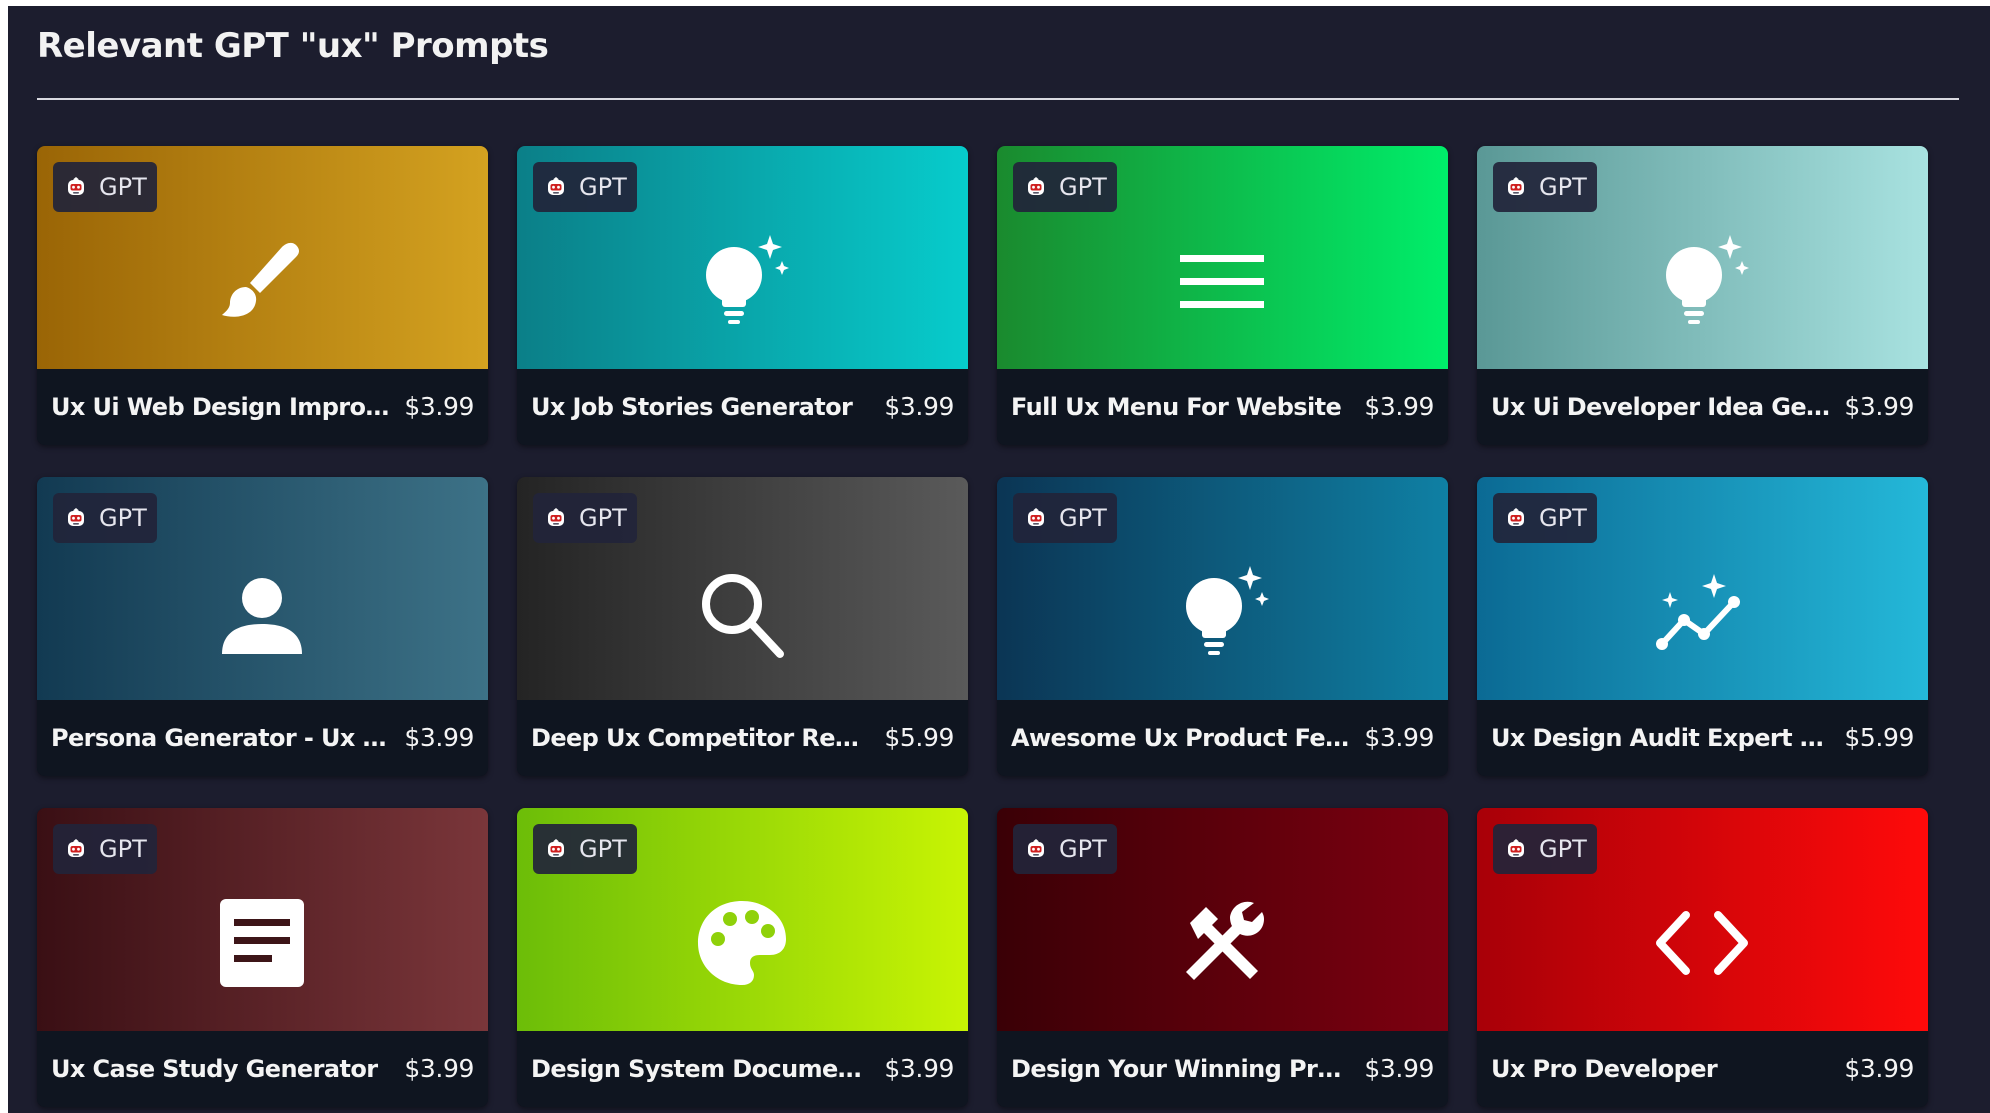 Image resolution: width=1990 pixels, height=1113 pixels. Describe the element at coordinates (692, 407) in the screenshot. I see `card-title: Ux Job Stories Generator` at that location.